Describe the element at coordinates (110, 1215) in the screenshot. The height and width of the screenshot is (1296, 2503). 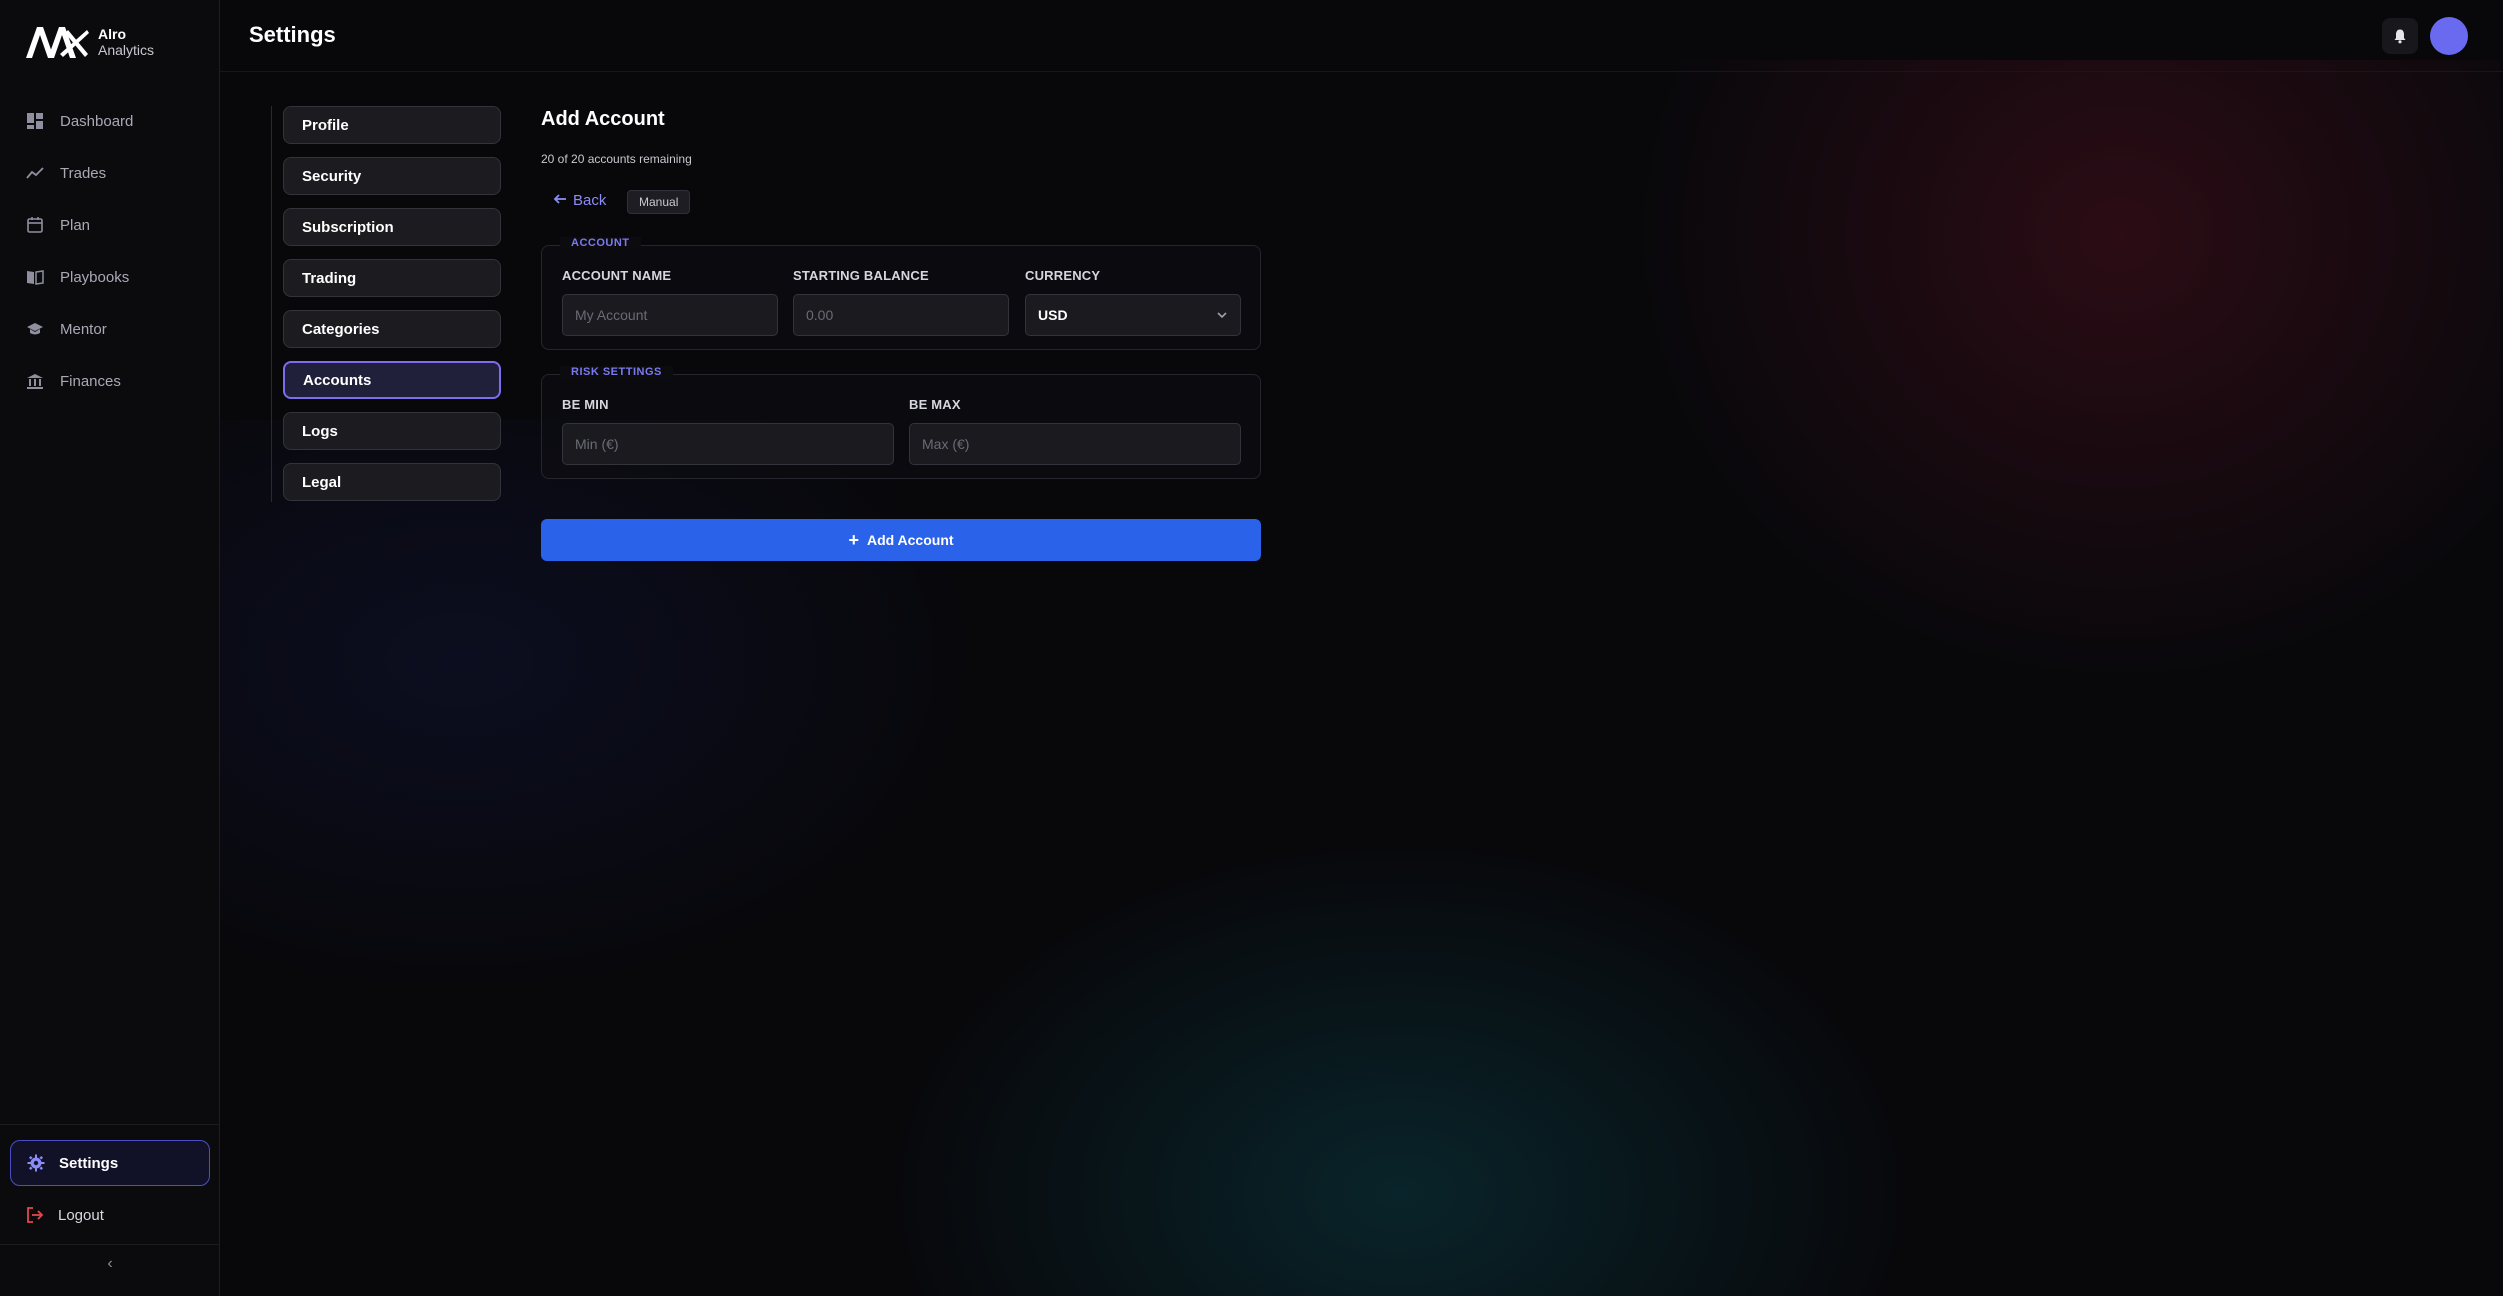
I see `sidebar-item-logout: Logout` at that location.